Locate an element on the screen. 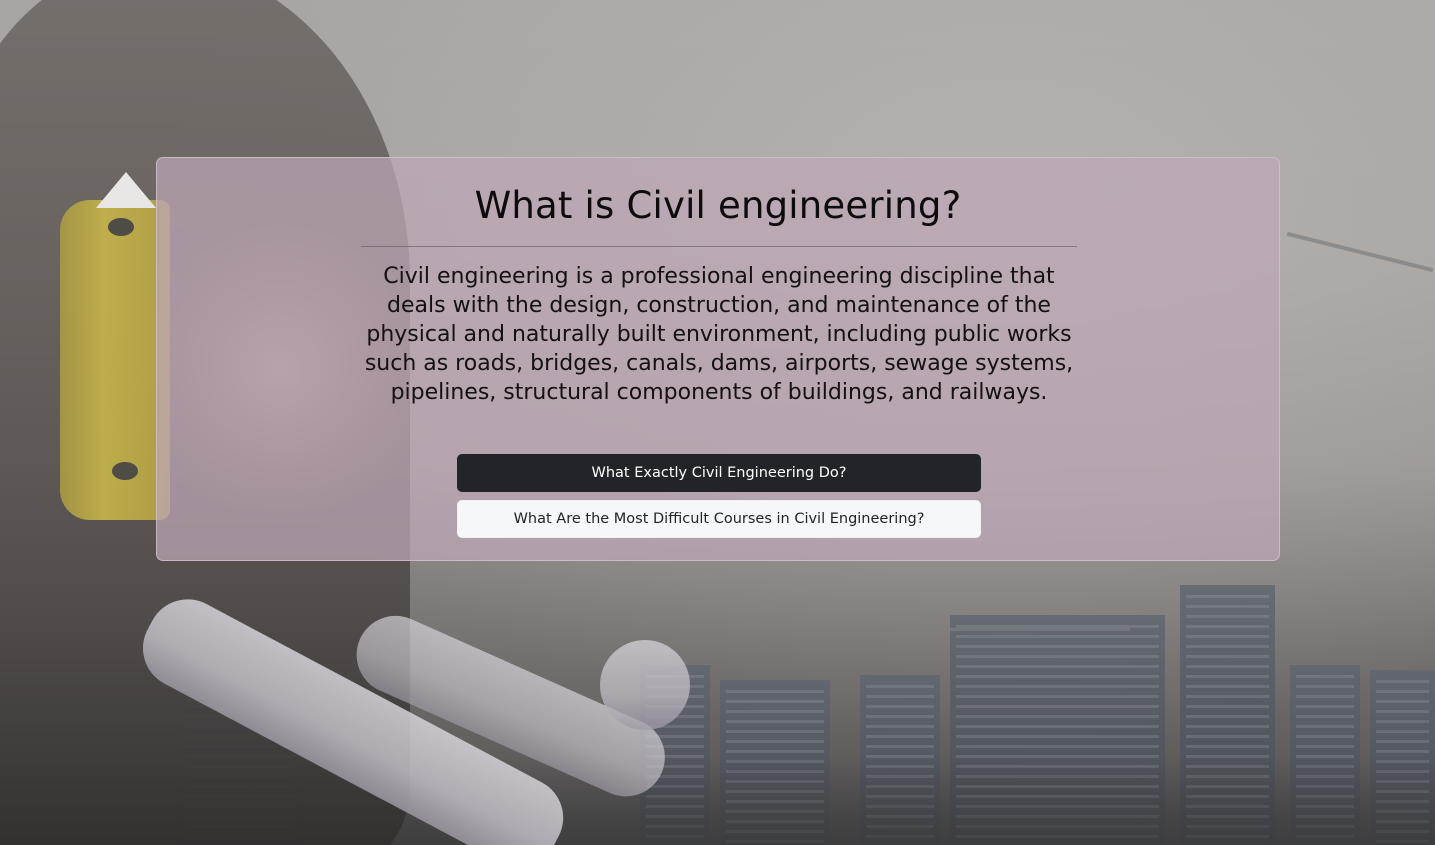 The image size is (1435, 845). crane-arm is located at coordinates (1040, 629).